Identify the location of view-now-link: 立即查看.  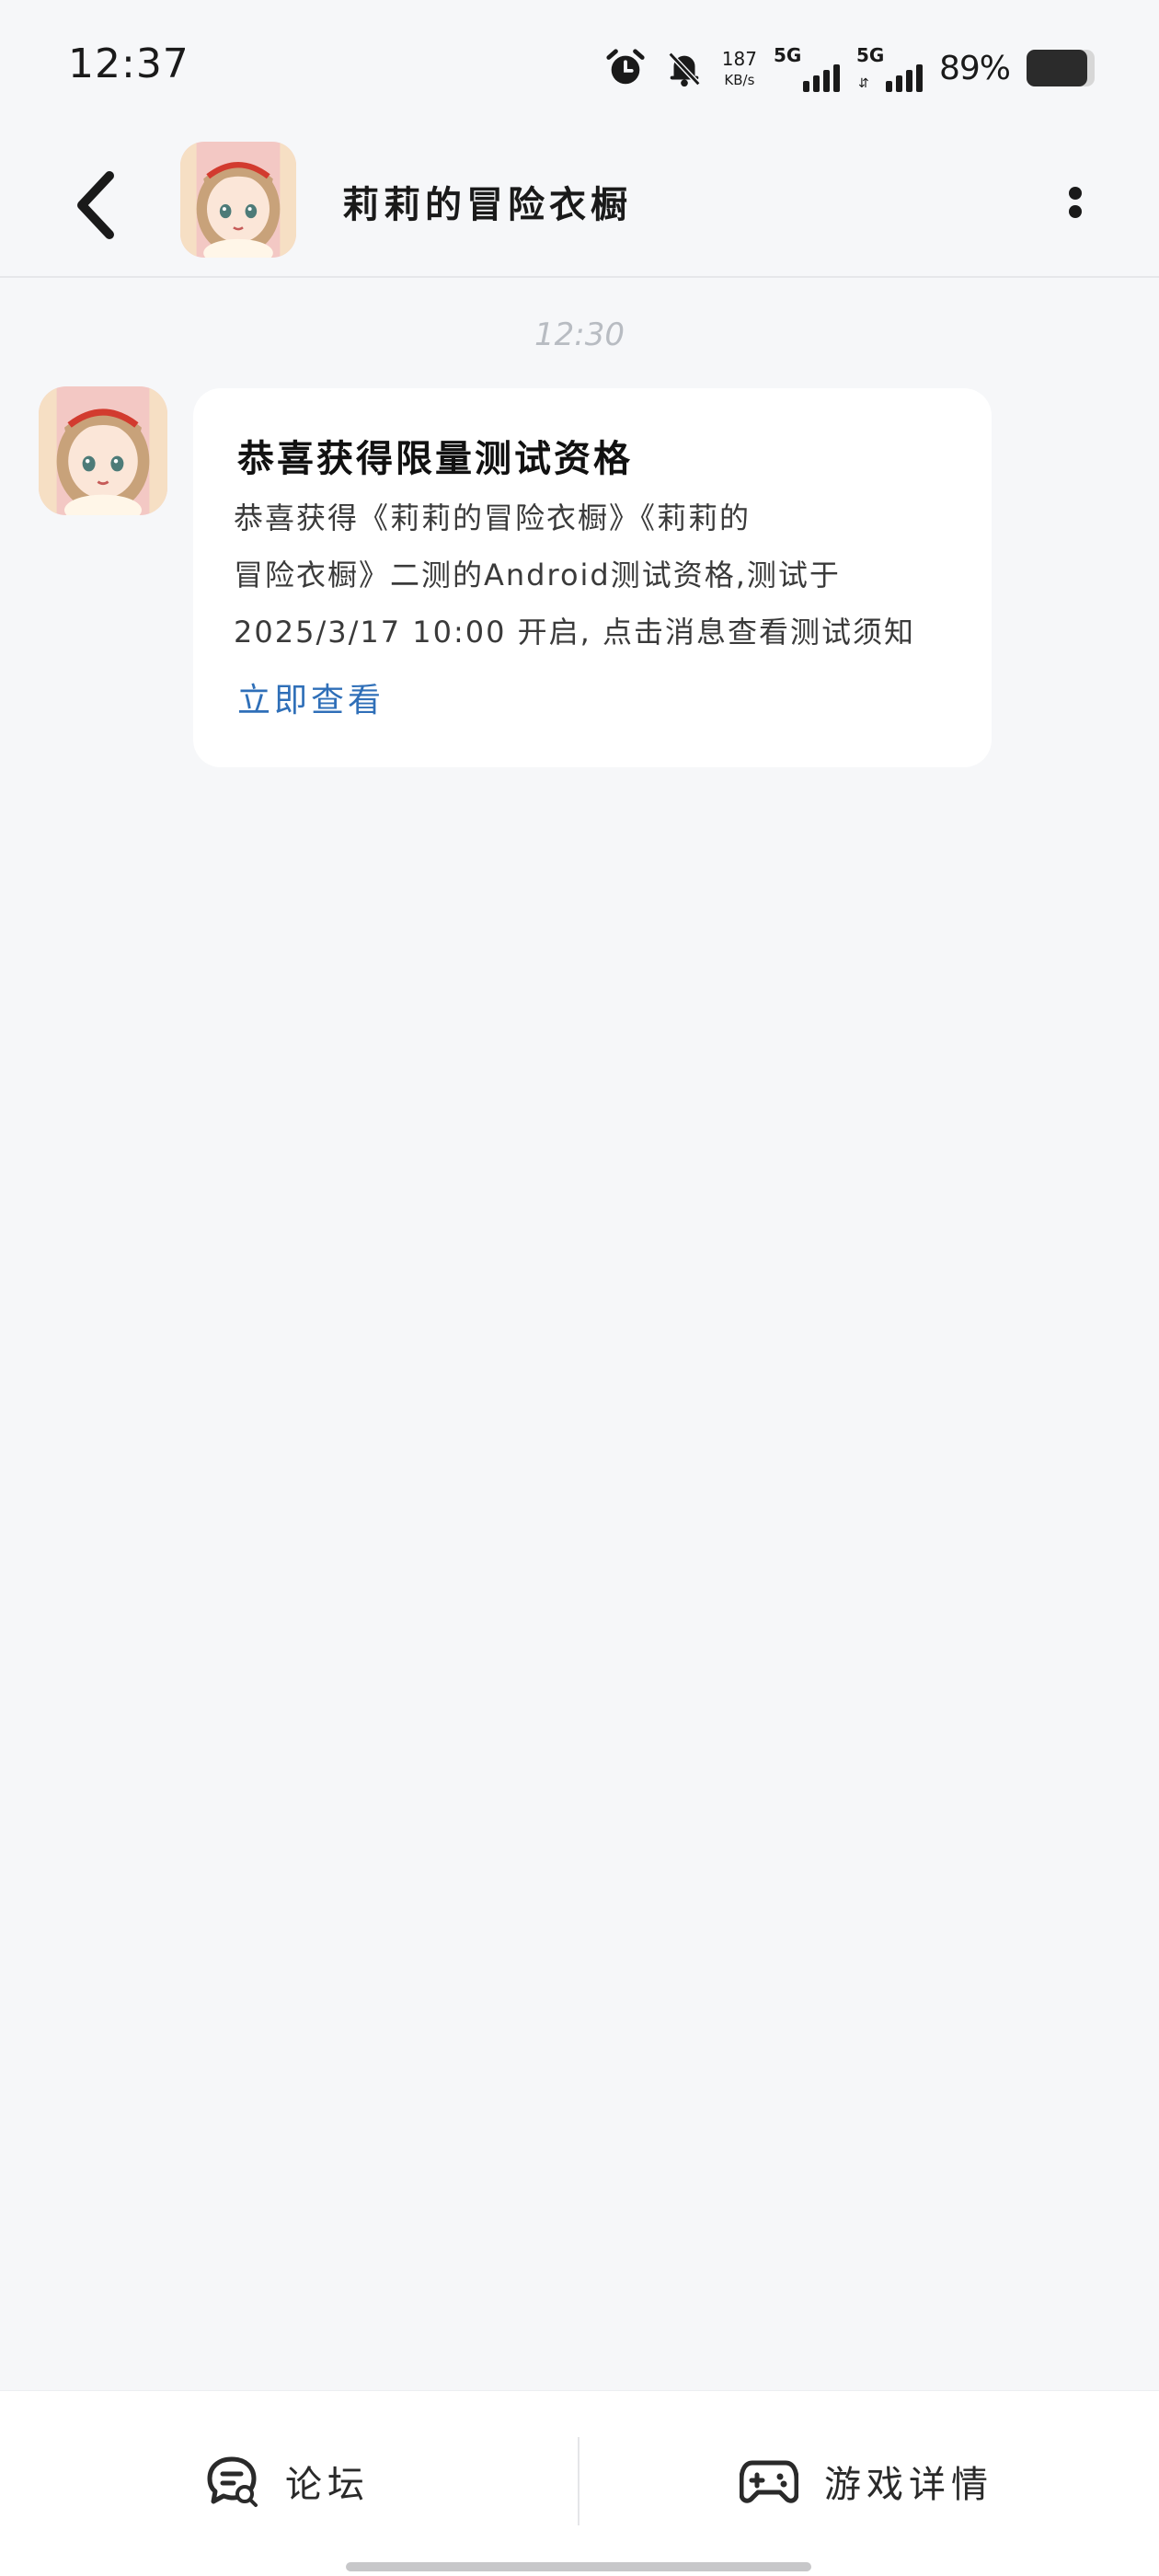
(310, 697).